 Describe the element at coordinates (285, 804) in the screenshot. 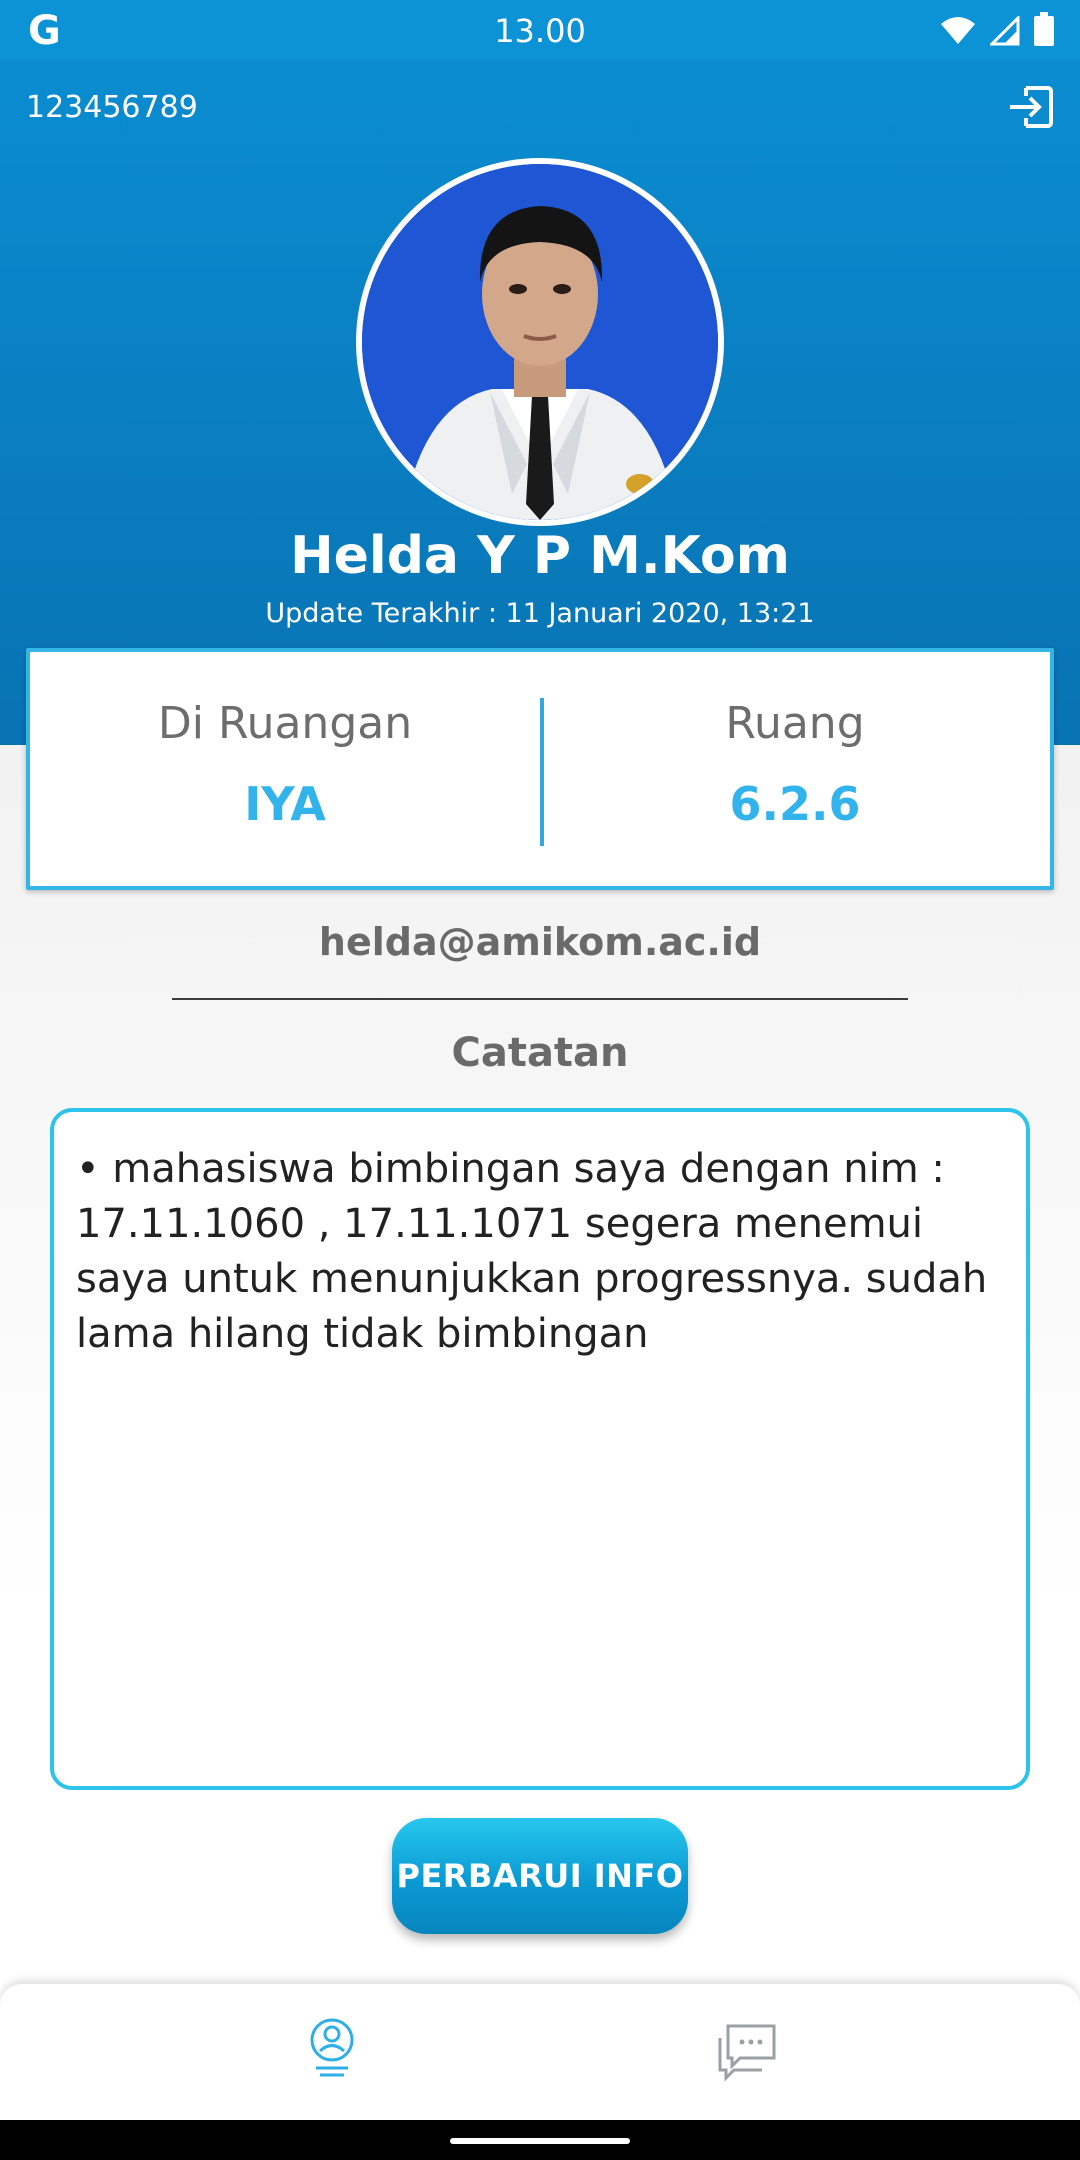

I see `in-room-value: IYA` at that location.